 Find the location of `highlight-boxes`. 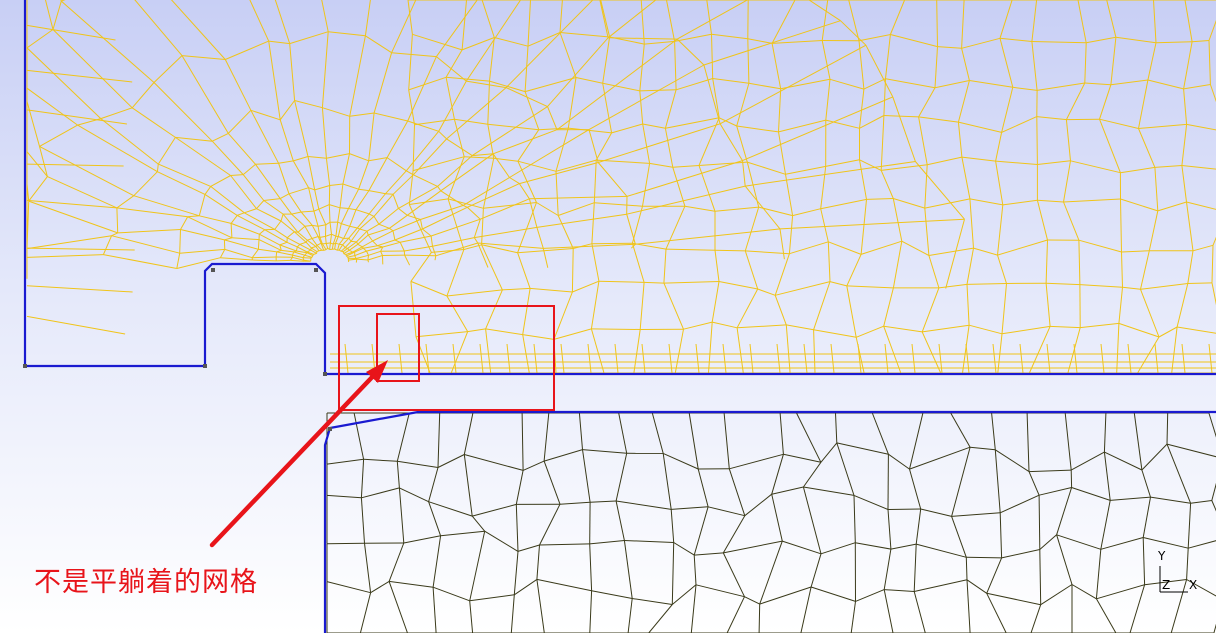

highlight-boxes is located at coordinates (446, 358).